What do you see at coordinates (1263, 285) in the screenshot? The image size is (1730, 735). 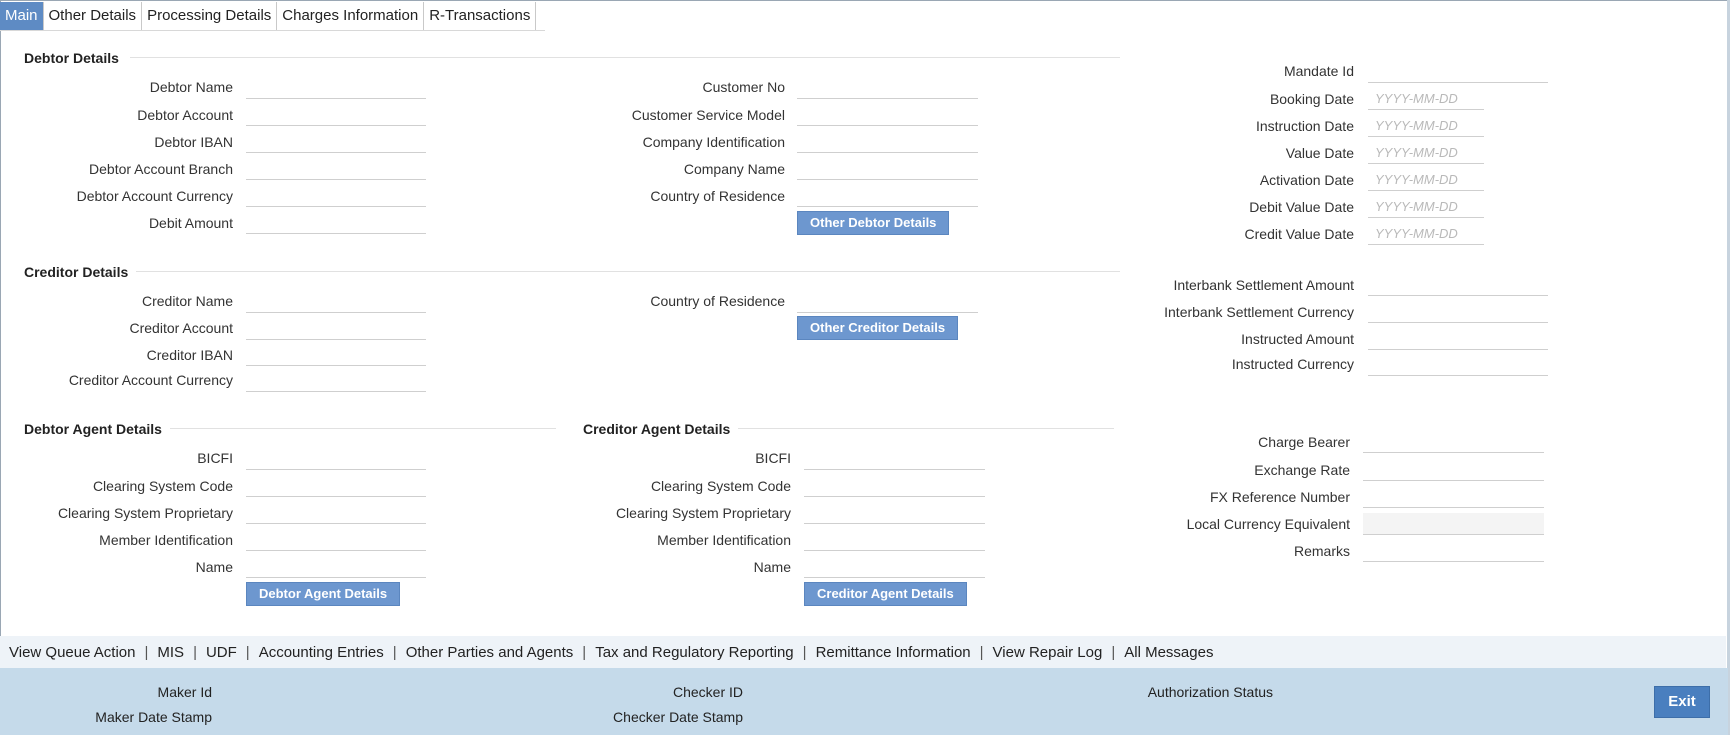 I see `interbank-settlement-amount-label: Interbank Settlement Amount` at bounding box center [1263, 285].